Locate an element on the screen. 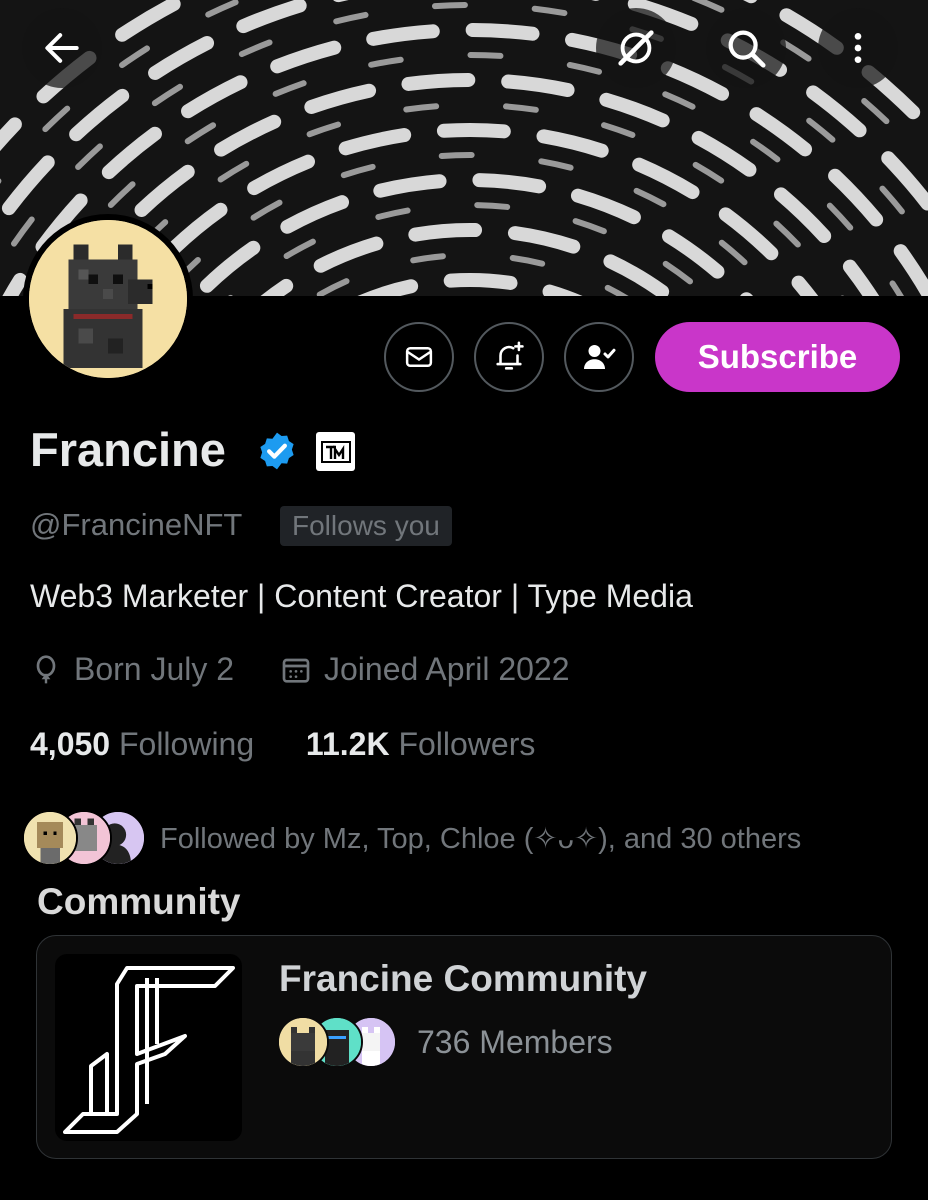 The width and height of the screenshot is (928, 1200). community-member-count: 736 Members is located at coordinates (515, 1041).